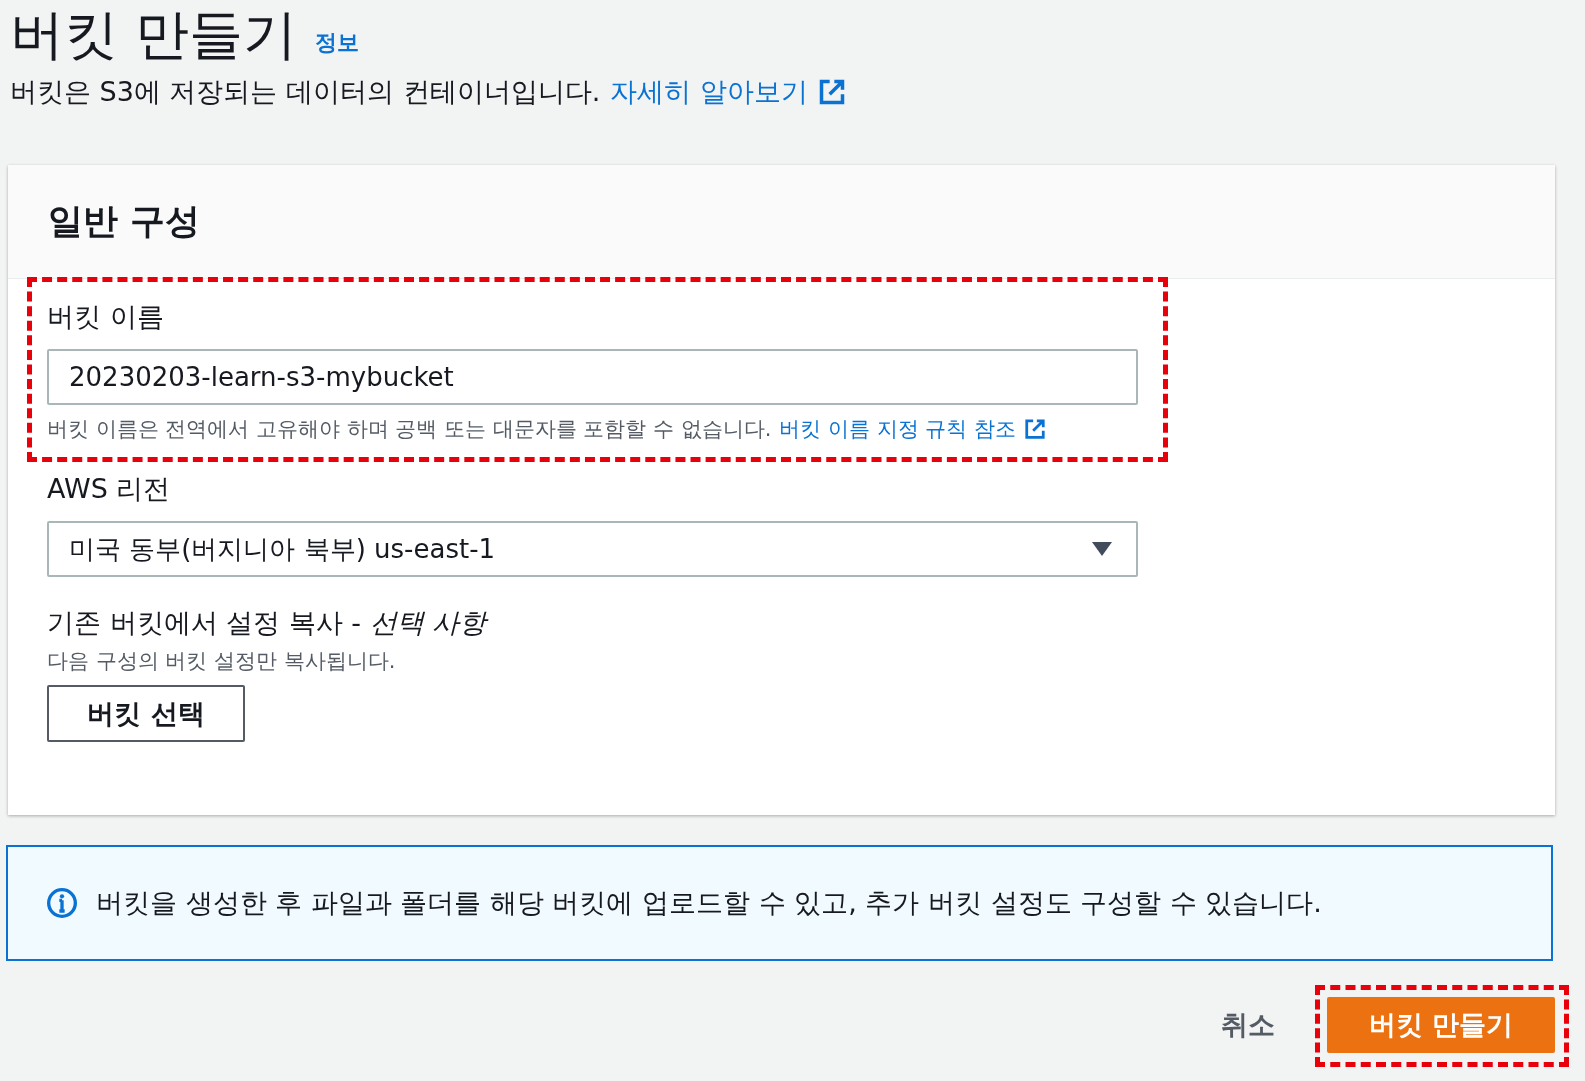 This screenshot has height=1081, width=1585. Describe the element at coordinates (337, 49) in the screenshot. I see `info-link: 정보` at that location.